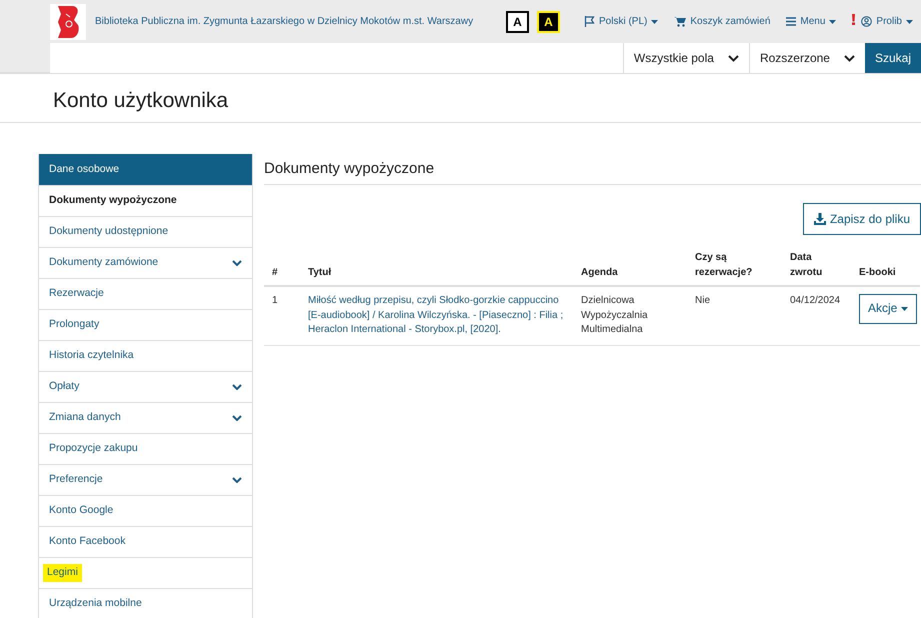 The image size is (921, 618). I want to click on item-label: Dane osobowe, so click(84, 169).